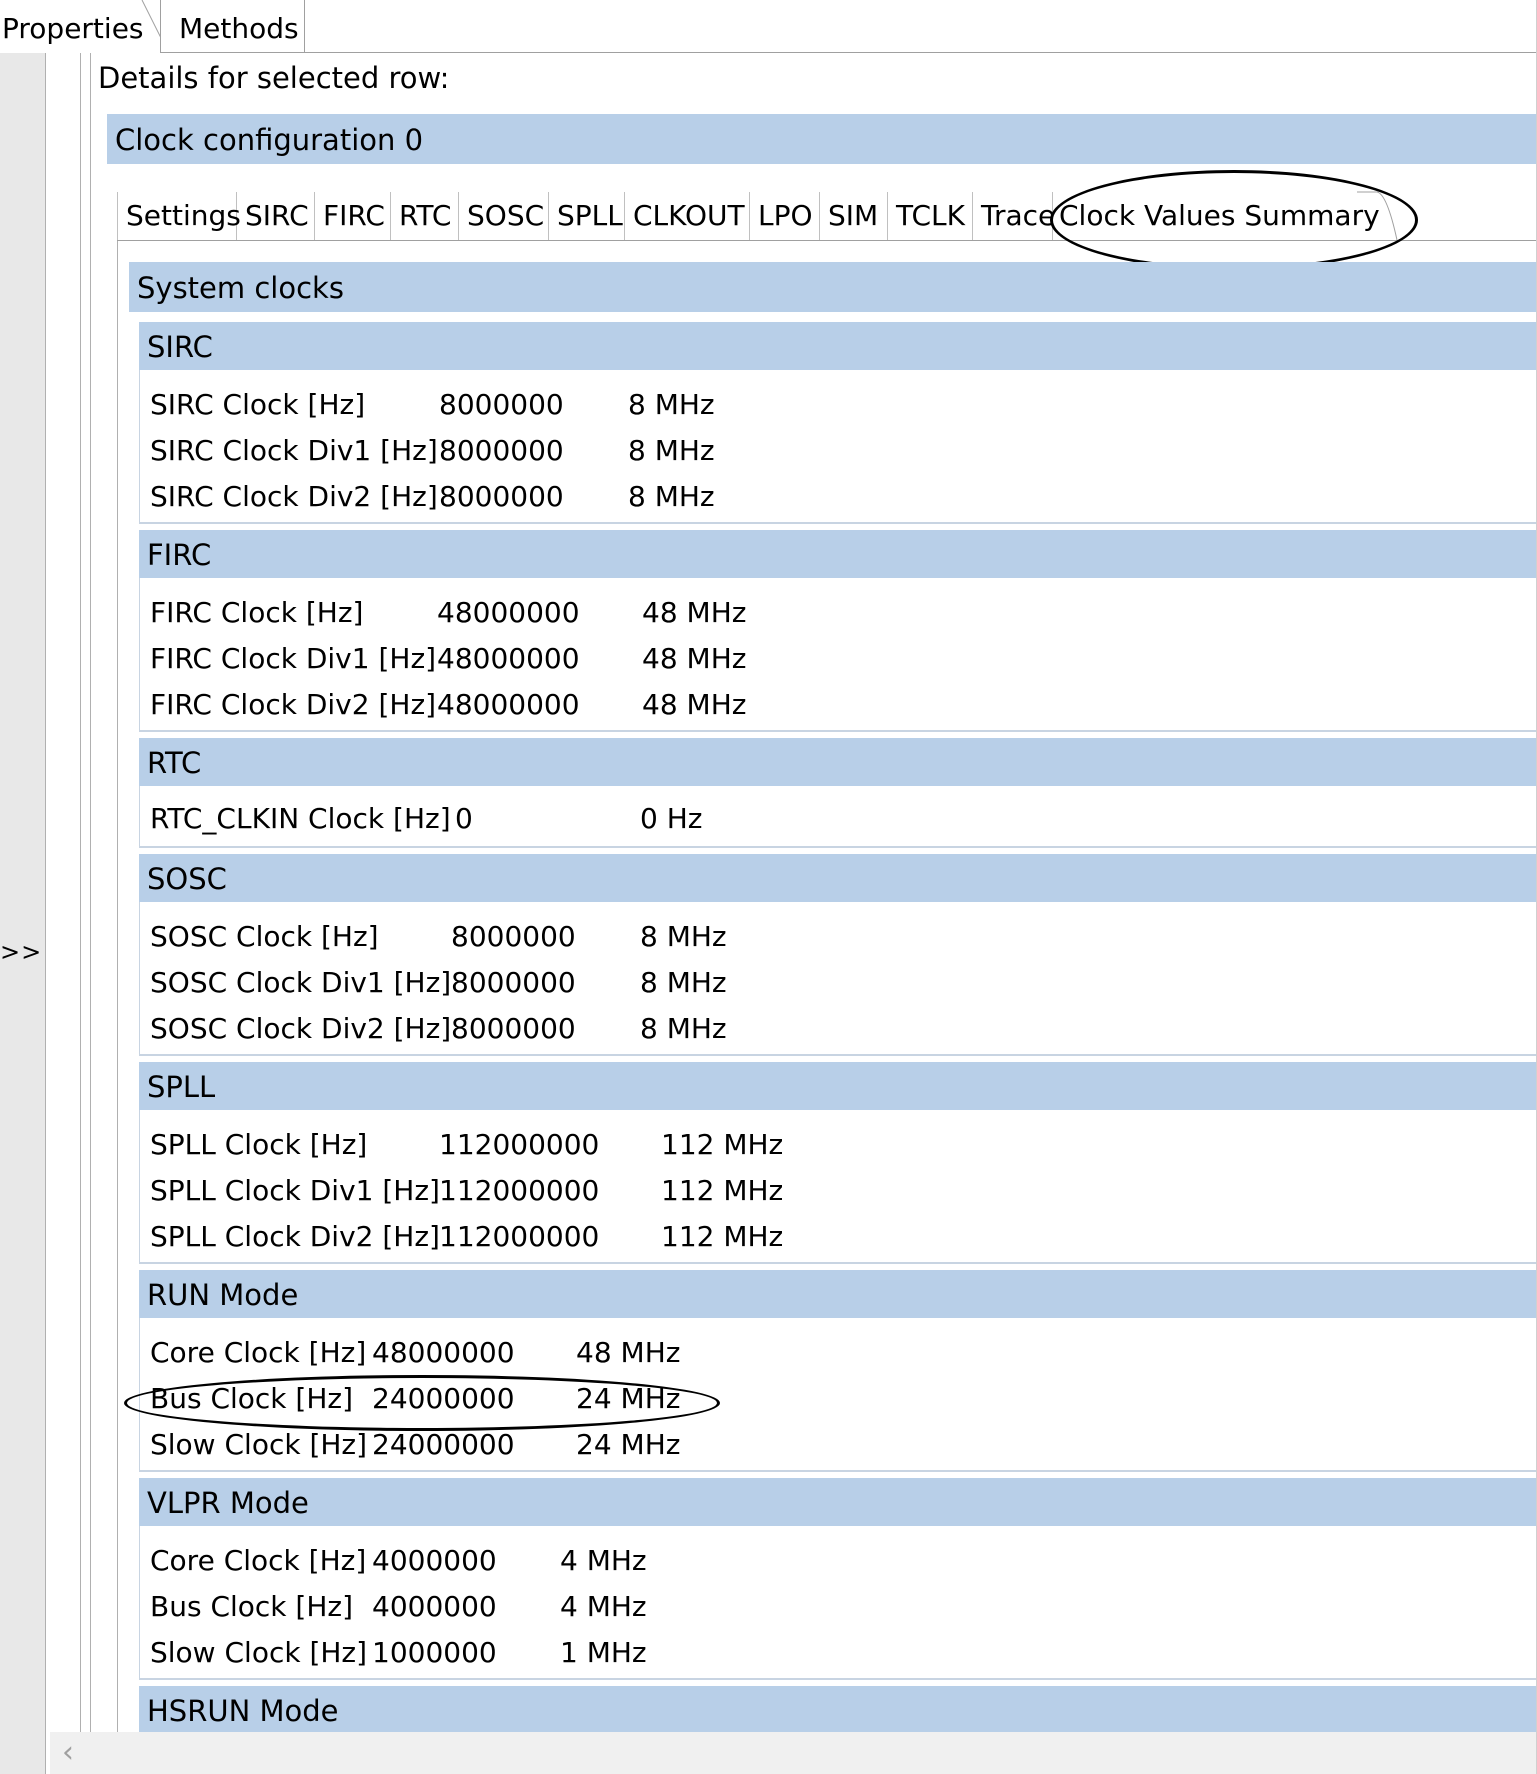  I want to click on section-title: SOSC, so click(838, 878).